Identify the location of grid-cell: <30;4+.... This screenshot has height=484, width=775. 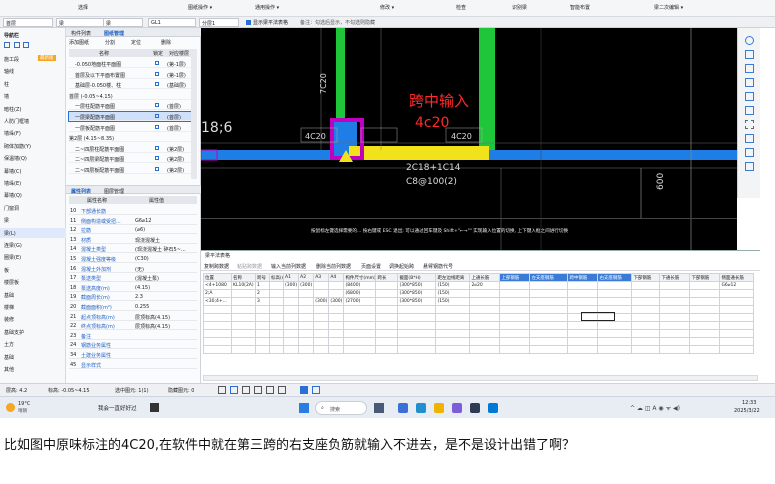
(217, 301).